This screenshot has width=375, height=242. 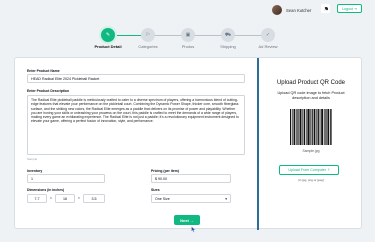 What do you see at coordinates (191, 198) in the screenshot?
I see `sizes-select: One Size ▾` at bounding box center [191, 198].